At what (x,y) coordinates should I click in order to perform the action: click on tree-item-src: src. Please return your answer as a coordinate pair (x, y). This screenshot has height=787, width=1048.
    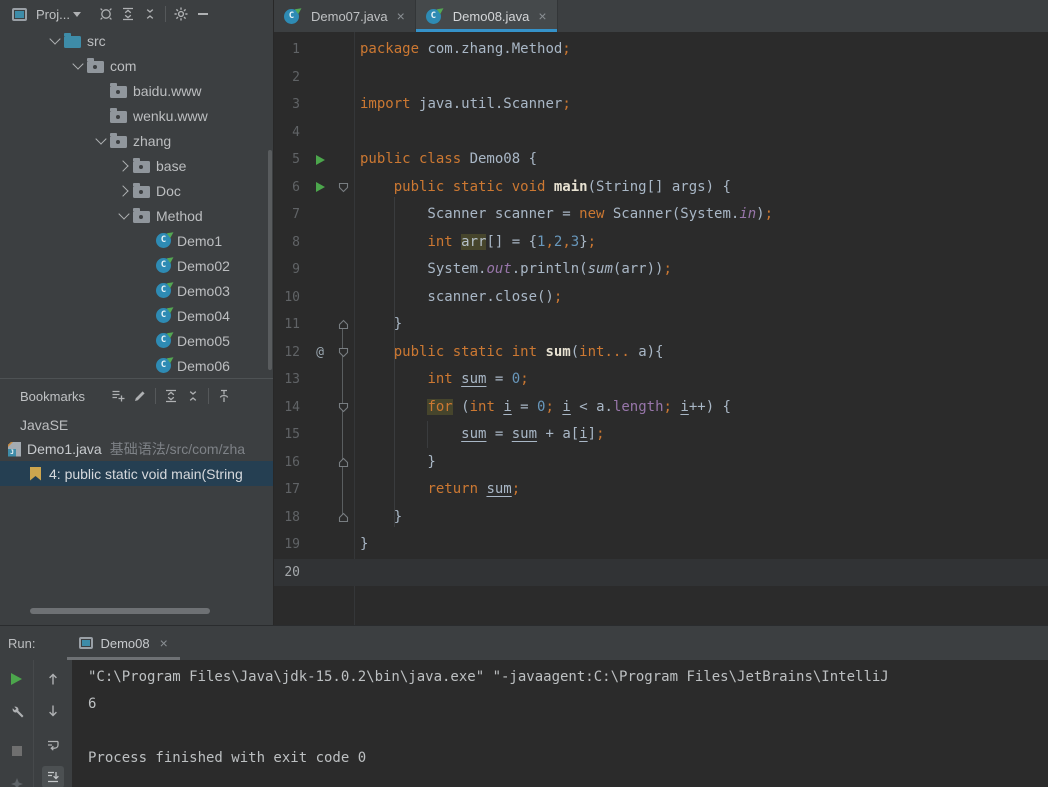
    Looking at the image, I should click on (136, 40).